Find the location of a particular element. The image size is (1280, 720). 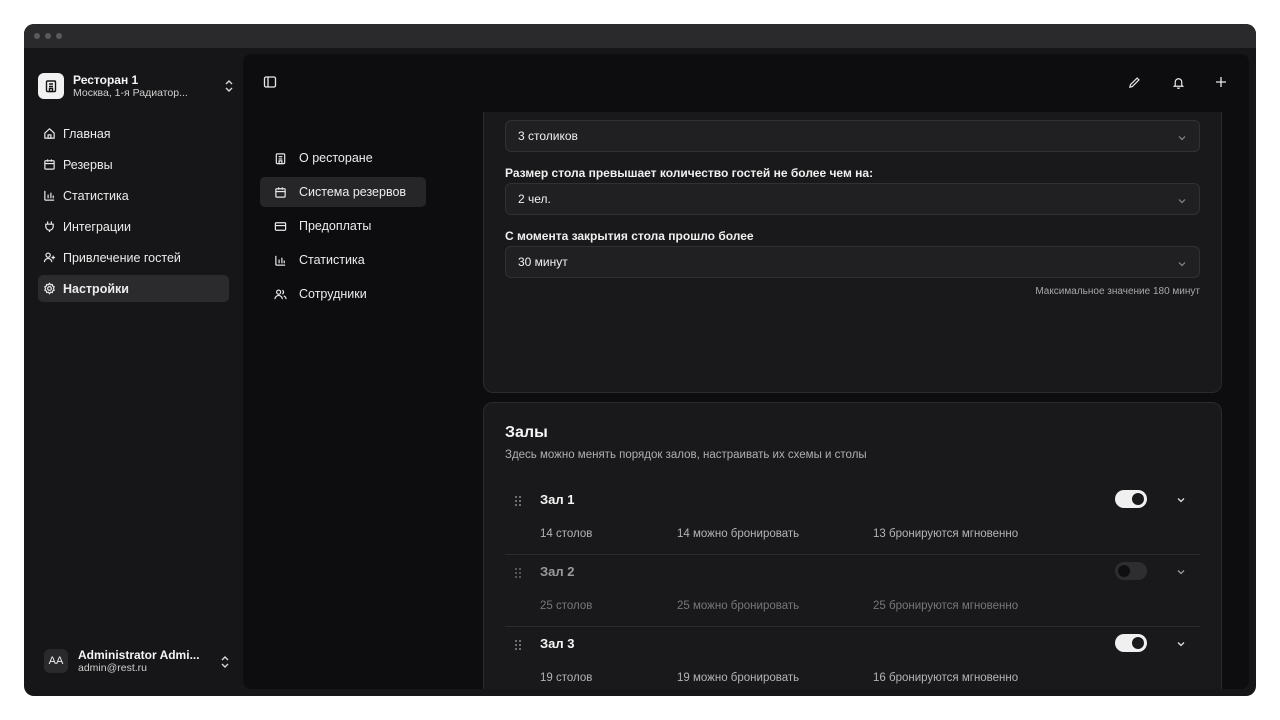

tables-count-select: 3 столиков is located at coordinates (852, 136).